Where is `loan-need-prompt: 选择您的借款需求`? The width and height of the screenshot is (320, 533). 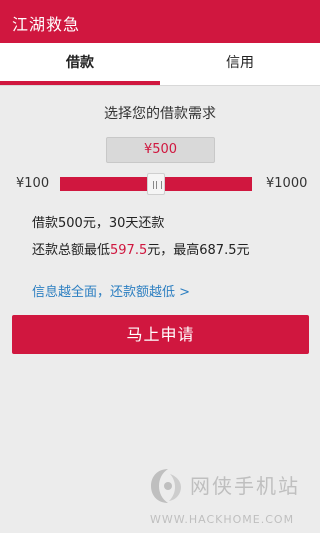
loan-need-prompt: 选择您的借款需求 is located at coordinates (160, 114).